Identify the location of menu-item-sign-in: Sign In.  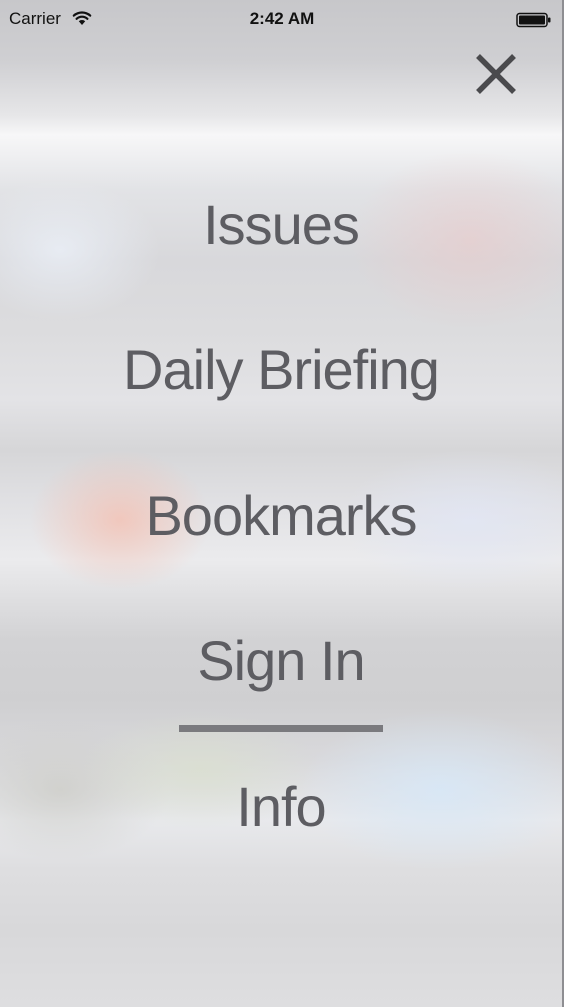
(281, 661).